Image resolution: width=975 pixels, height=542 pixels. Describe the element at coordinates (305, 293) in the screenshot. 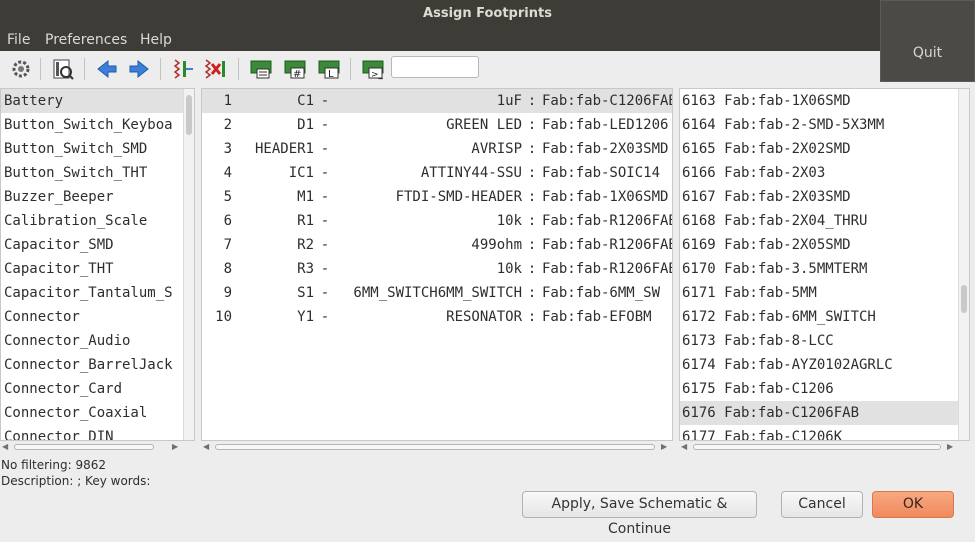

I see `component-reference: S1` at that location.